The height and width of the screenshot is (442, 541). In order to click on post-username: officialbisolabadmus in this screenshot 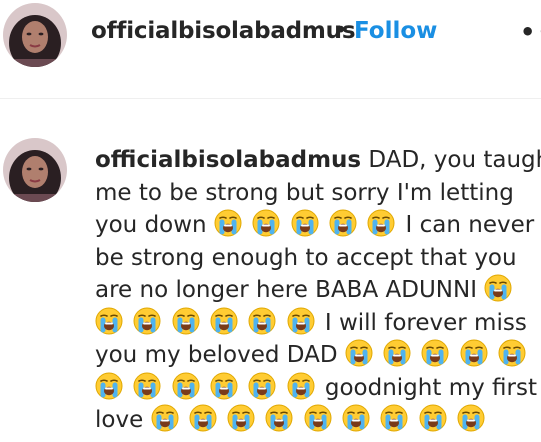, I will do `click(223, 31)`.